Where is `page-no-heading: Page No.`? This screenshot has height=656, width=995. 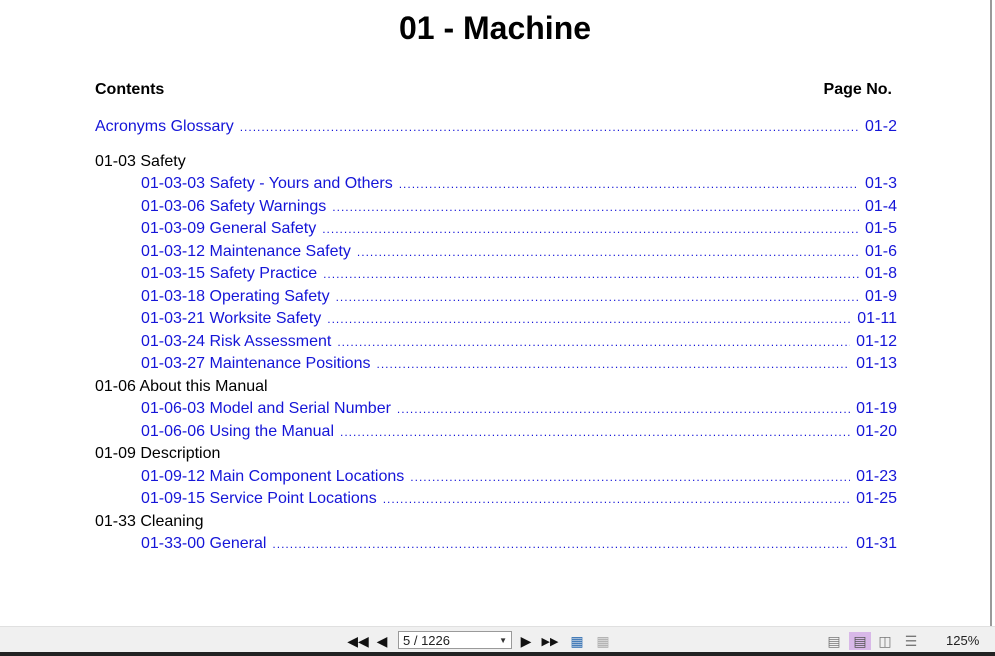
page-no-heading: Page No. is located at coordinates (857, 89).